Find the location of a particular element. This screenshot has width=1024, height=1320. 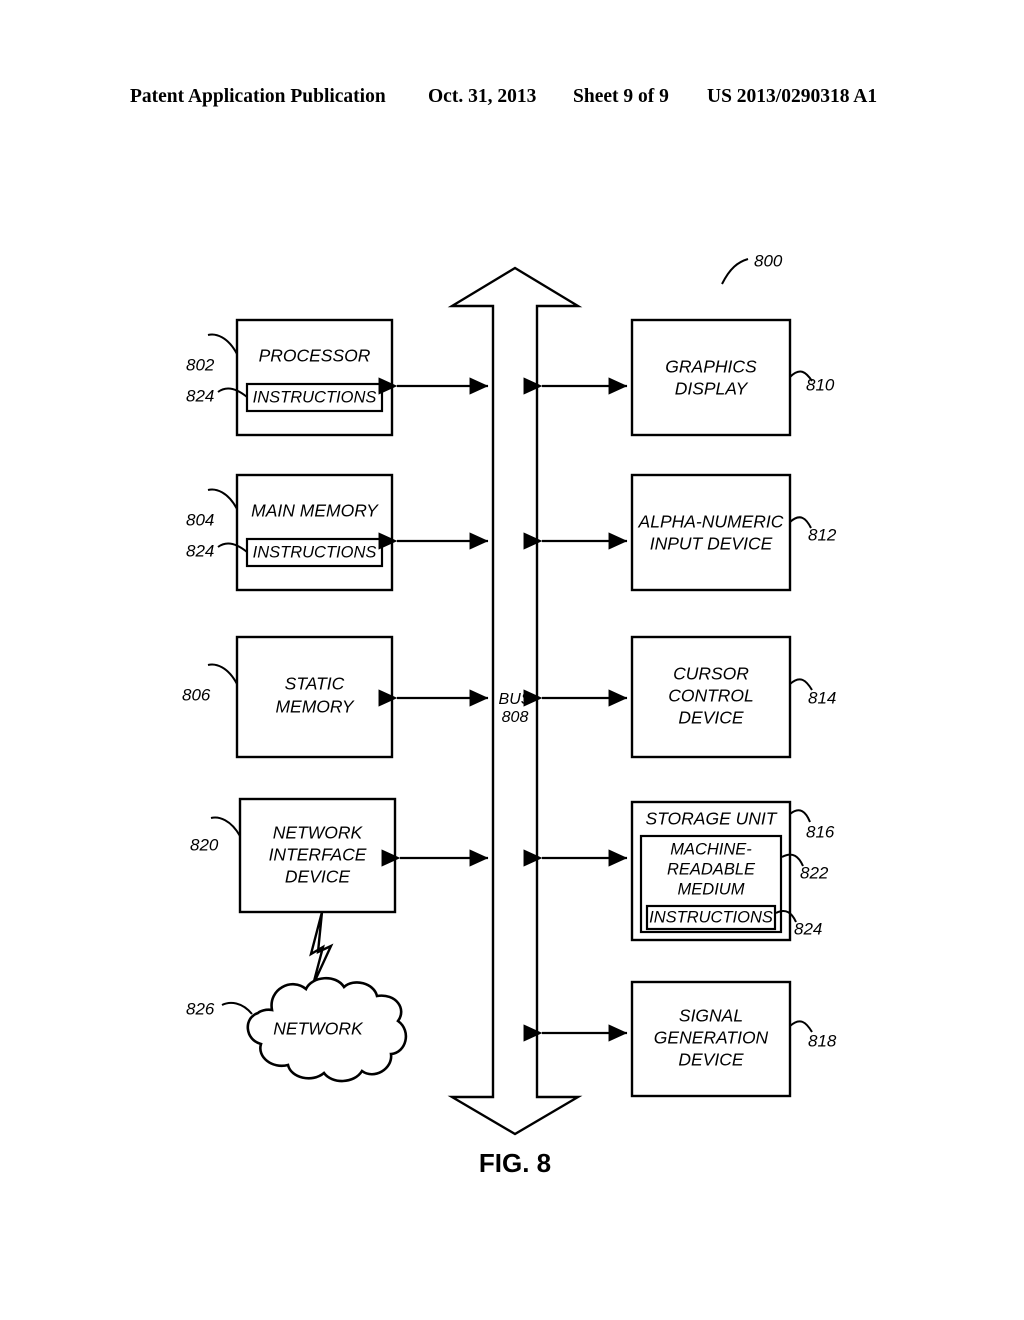

cursor-control-ref-number: 814 is located at coordinates (822, 697).